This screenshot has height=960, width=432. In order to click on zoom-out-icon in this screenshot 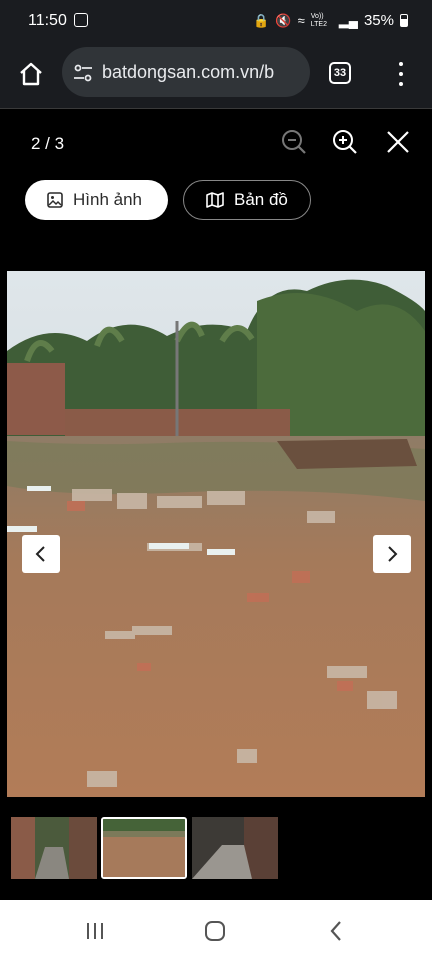, I will do `click(294, 142)`.